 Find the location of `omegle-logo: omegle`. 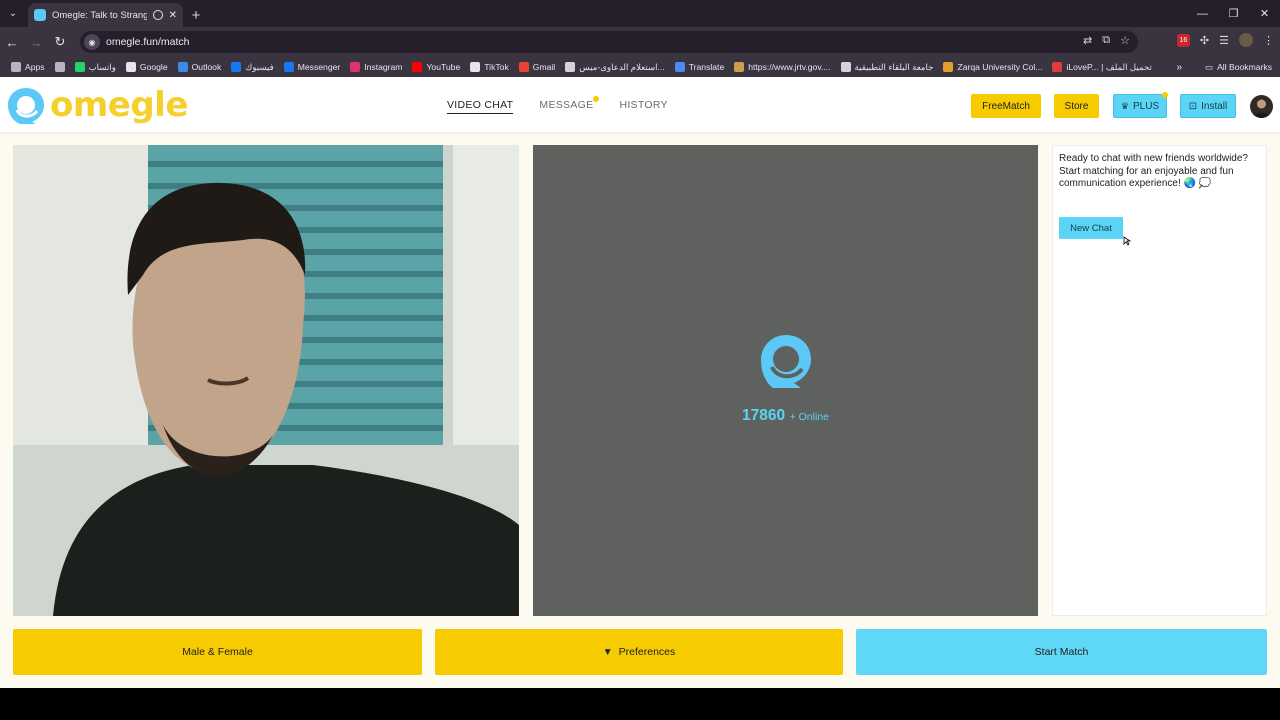

omegle-logo: omegle is located at coordinates (97, 105).